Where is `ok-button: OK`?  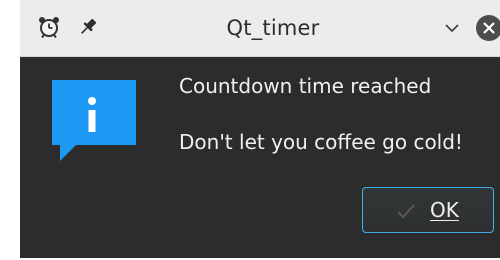
ok-button: OK is located at coordinates (428, 210).